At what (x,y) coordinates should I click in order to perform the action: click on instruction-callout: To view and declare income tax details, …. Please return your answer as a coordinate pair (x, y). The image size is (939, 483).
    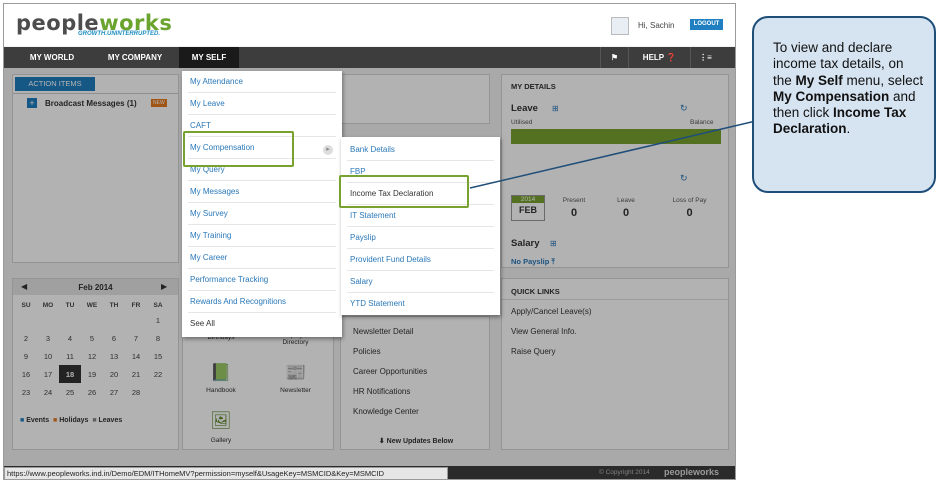
    Looking at the image, I should click on (844, 104).